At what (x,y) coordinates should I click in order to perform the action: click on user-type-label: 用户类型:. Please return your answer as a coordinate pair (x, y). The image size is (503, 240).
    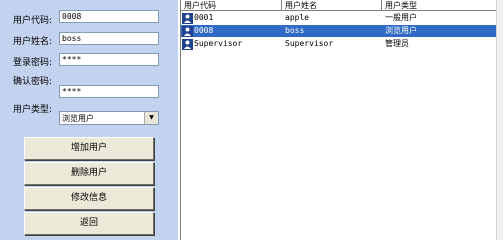
    Looking at the image, I should click on (33, 110).